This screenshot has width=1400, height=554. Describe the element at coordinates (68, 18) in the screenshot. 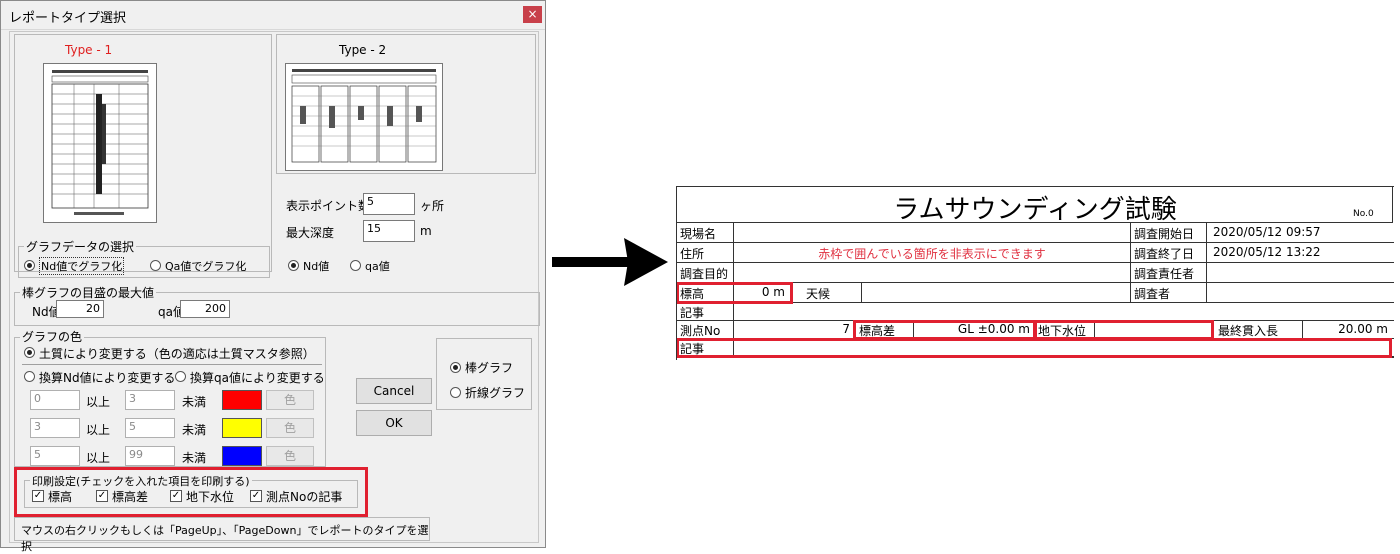

I see `dialog-title: レポートタイプ選択` at that location.